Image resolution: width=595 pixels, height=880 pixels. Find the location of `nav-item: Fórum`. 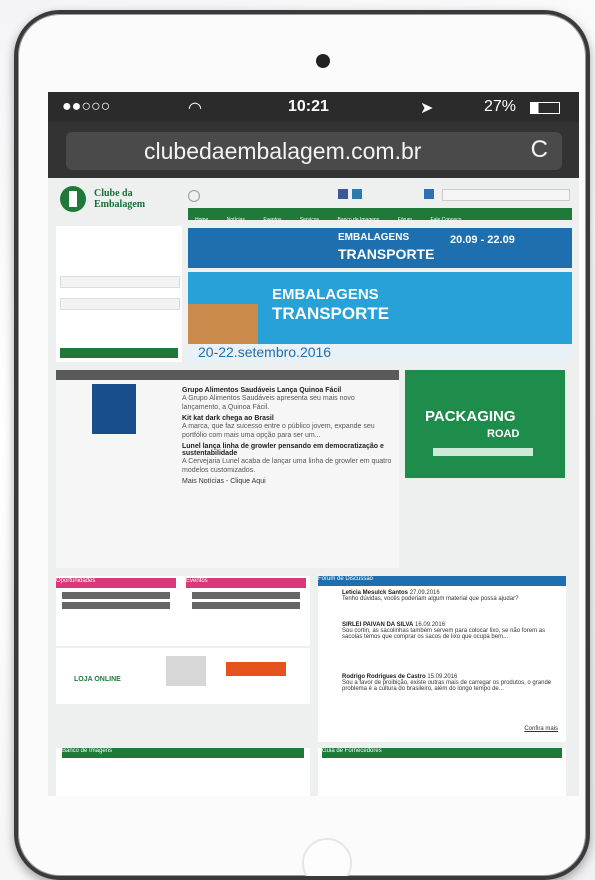

nav-item: Fórum is located at coordinates (405, 220).